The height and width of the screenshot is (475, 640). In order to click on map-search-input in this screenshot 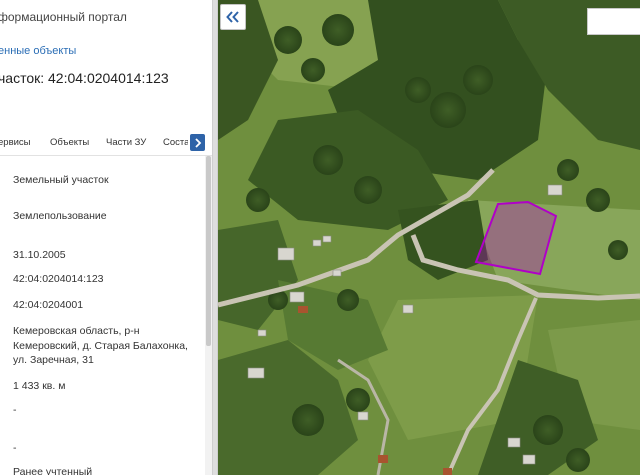, I will do `click(613, 21)`.